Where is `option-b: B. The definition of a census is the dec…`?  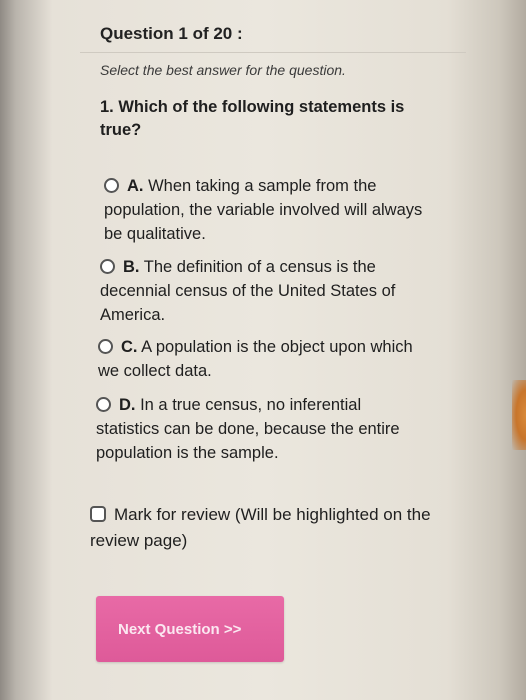 option-b: B. The definition of a census is the dec… is located at coordinates (265, 291).